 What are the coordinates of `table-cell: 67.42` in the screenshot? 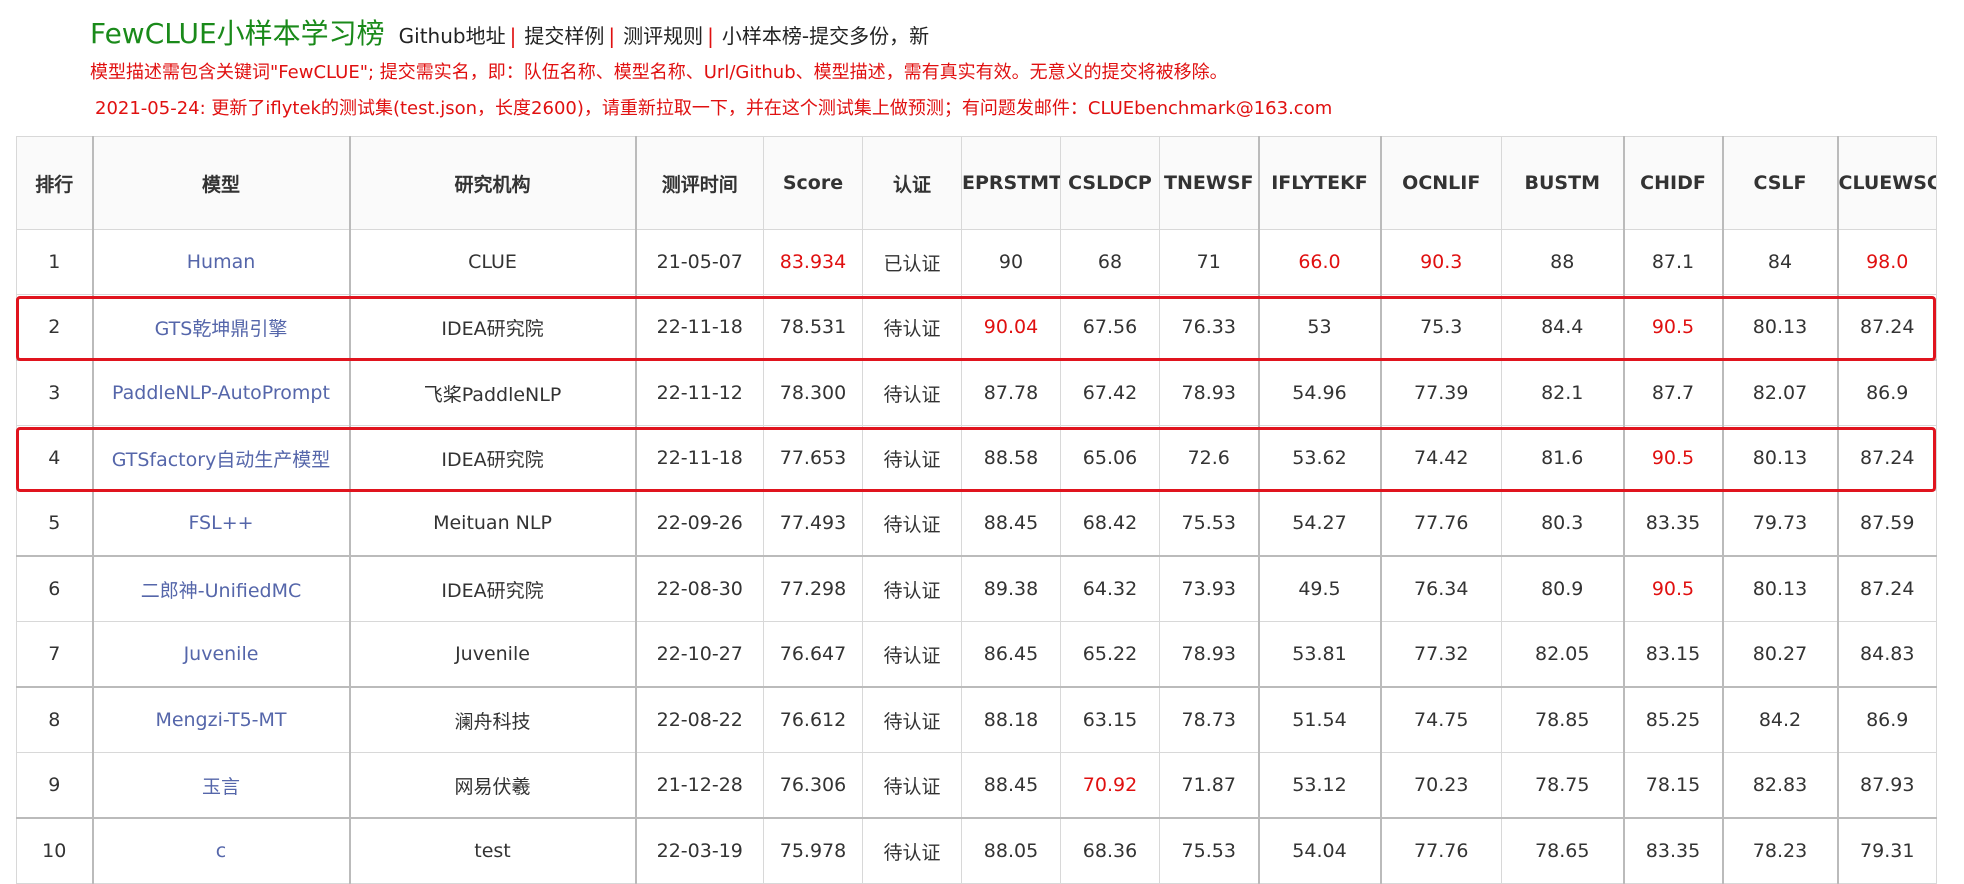 It's located at (1110, 392).